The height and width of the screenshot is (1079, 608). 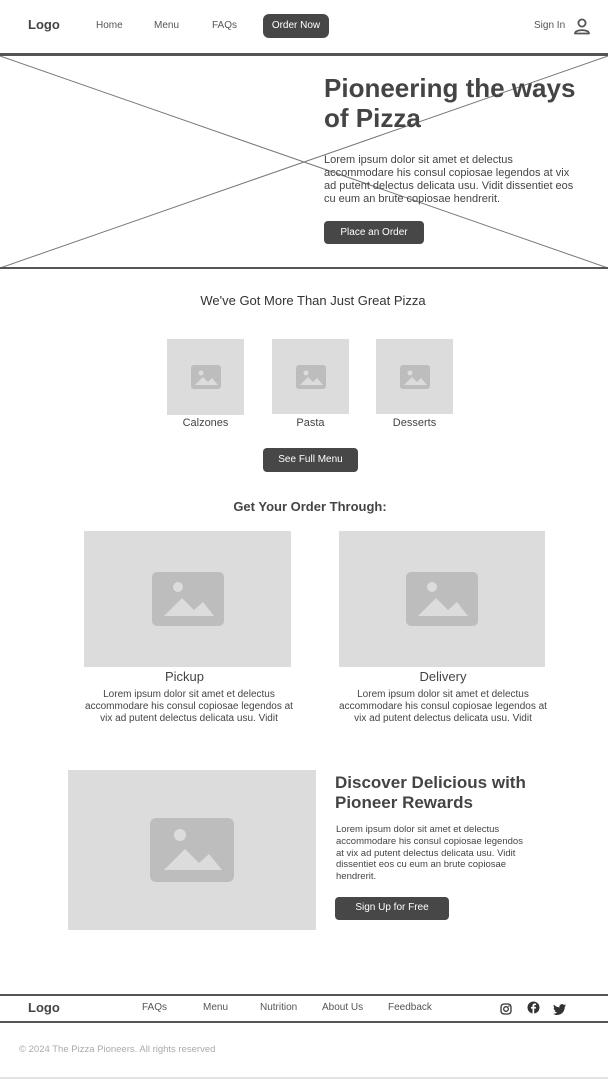 I want to click on hero-title: Pioneering the ways of Pizza, so click(x=449, y=103).